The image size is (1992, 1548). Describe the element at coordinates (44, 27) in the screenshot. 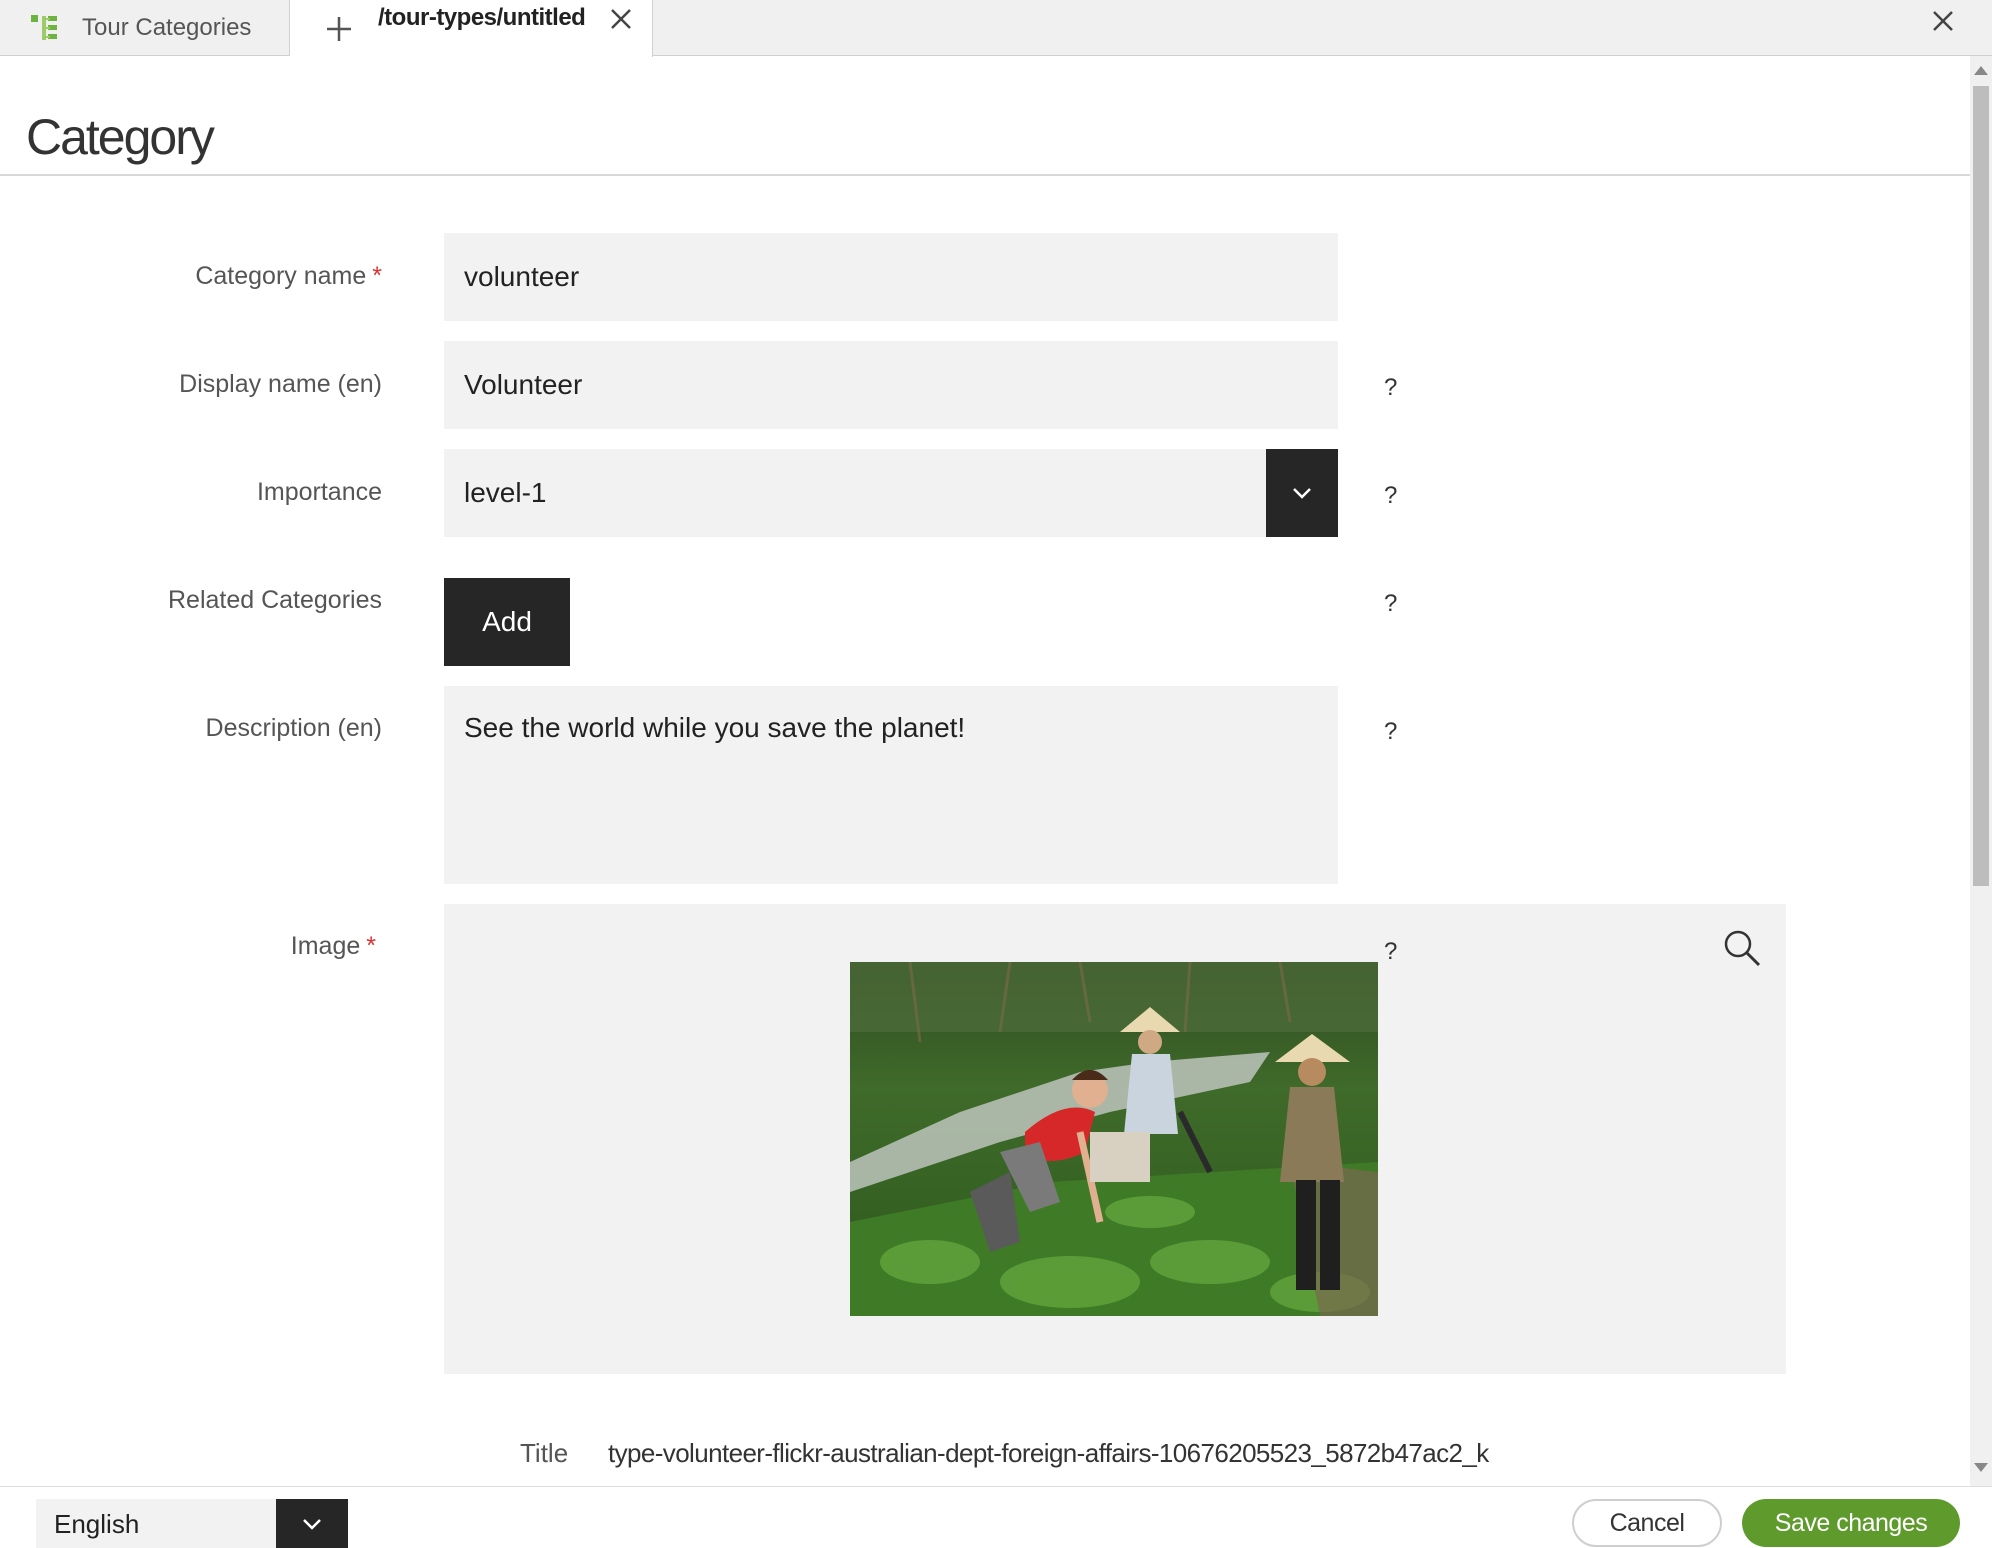

I see `tree-icon` at that location.